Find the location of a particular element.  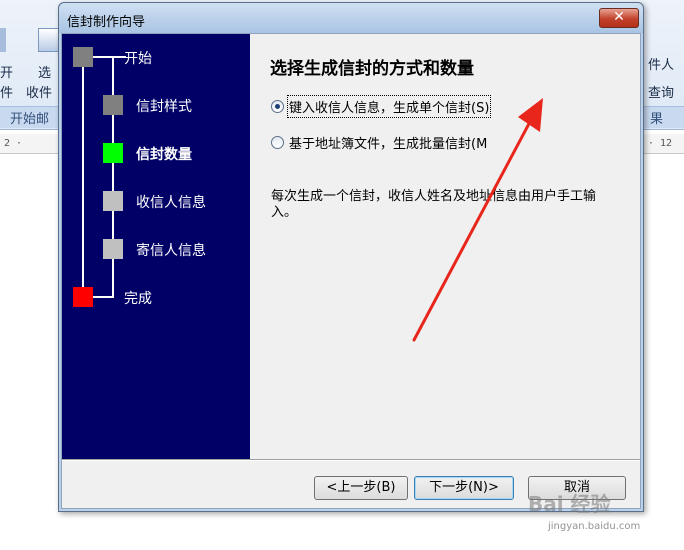

page-heading: 选择生成信封的方式和数量 is located at coordinates (372, 69).